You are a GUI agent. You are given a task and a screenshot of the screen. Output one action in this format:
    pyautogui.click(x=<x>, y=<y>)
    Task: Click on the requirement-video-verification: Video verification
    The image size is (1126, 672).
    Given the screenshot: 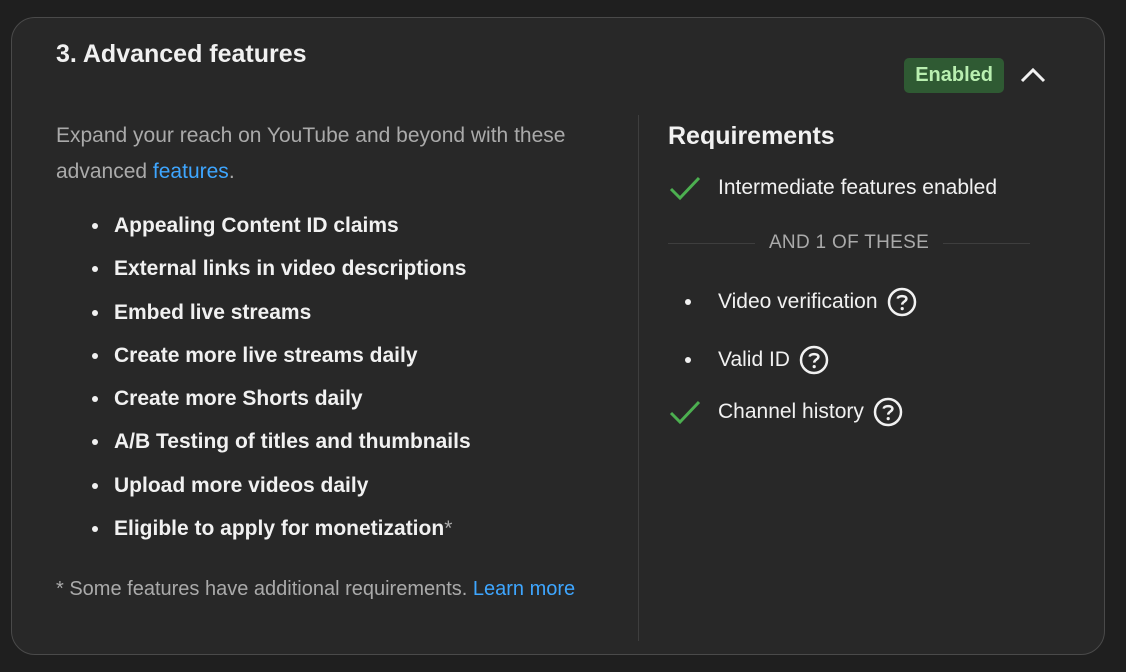 What is the action you would take?
    pyautogui.click(x=858, y=302)
    